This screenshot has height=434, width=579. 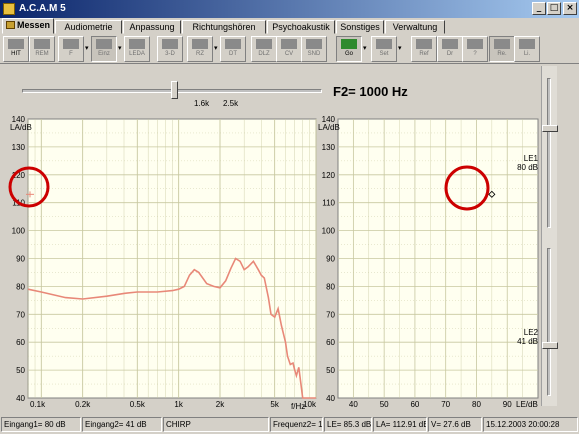 What do you see at coordinates (314, 49) in the screenshot?
I see `snd-button: SND` at bounding box center [314, 49].